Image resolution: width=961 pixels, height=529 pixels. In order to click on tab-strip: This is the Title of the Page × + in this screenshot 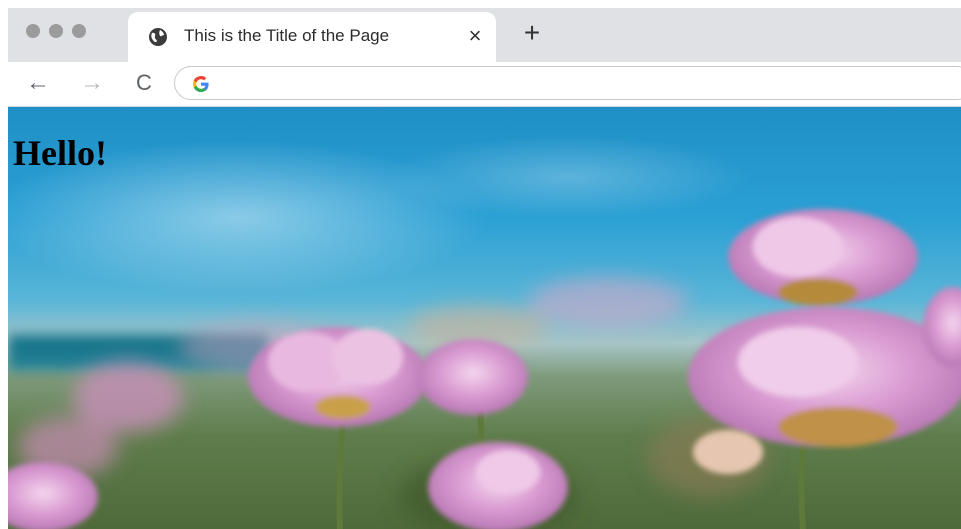, I will do `click(484, 35)`.